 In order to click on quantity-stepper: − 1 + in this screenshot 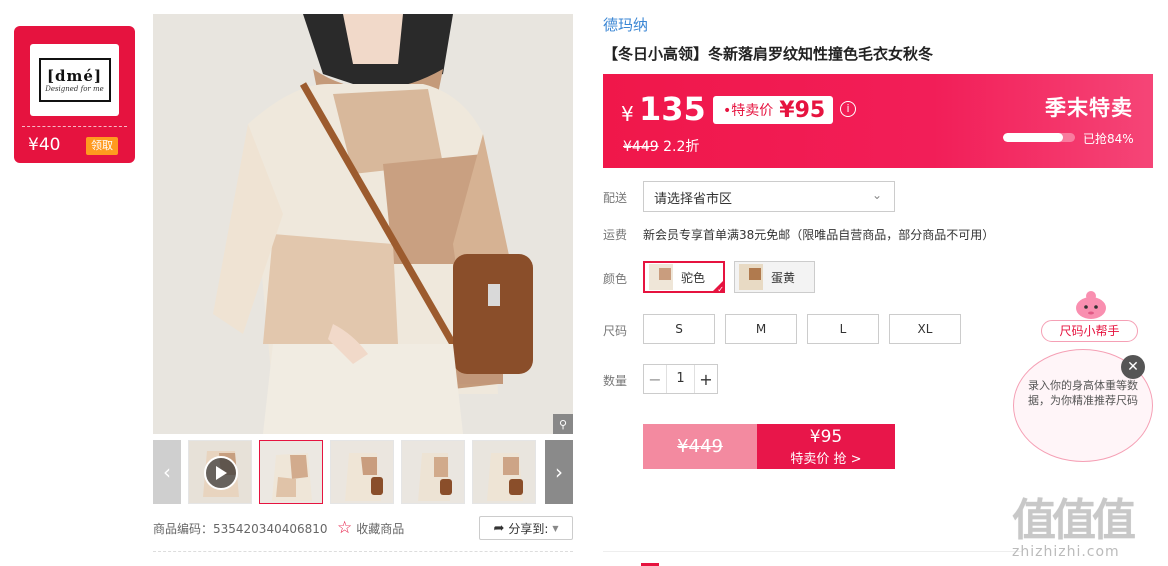, I will do `click(680, 379)`.